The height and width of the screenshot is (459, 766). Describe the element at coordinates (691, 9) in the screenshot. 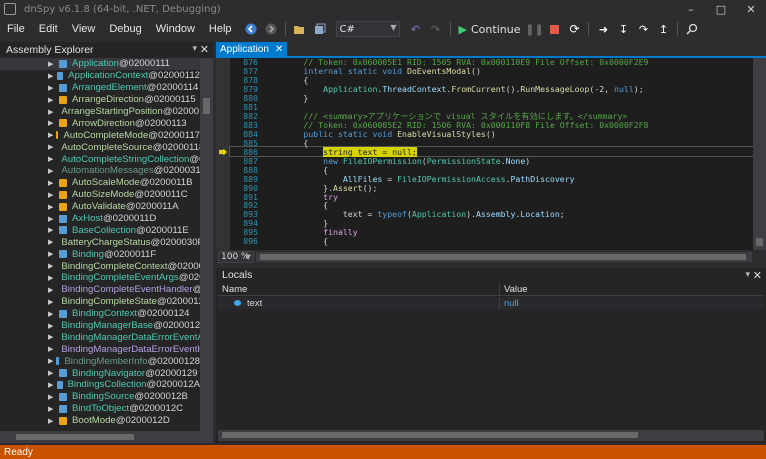

I see `minimize-button: –` at that location.